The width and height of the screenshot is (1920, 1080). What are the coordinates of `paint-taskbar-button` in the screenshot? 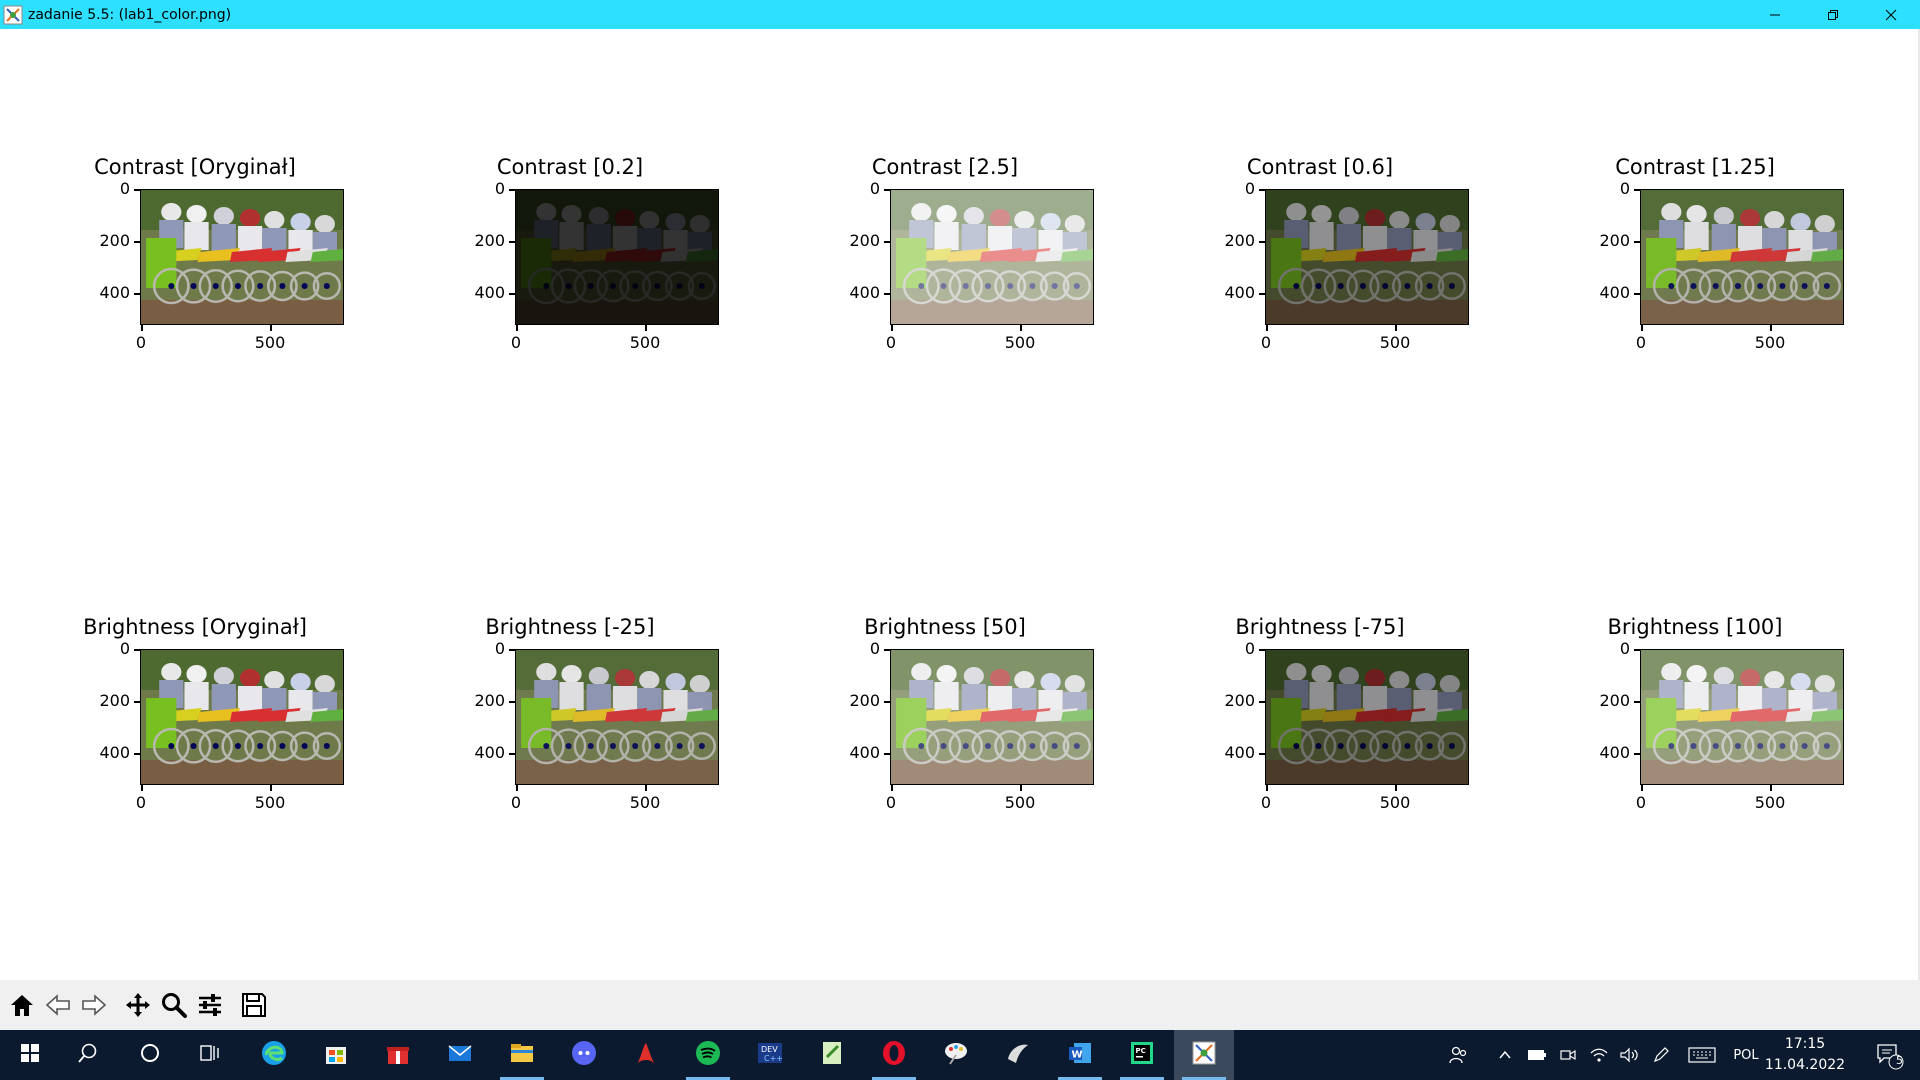 It's located at (956, 1055).